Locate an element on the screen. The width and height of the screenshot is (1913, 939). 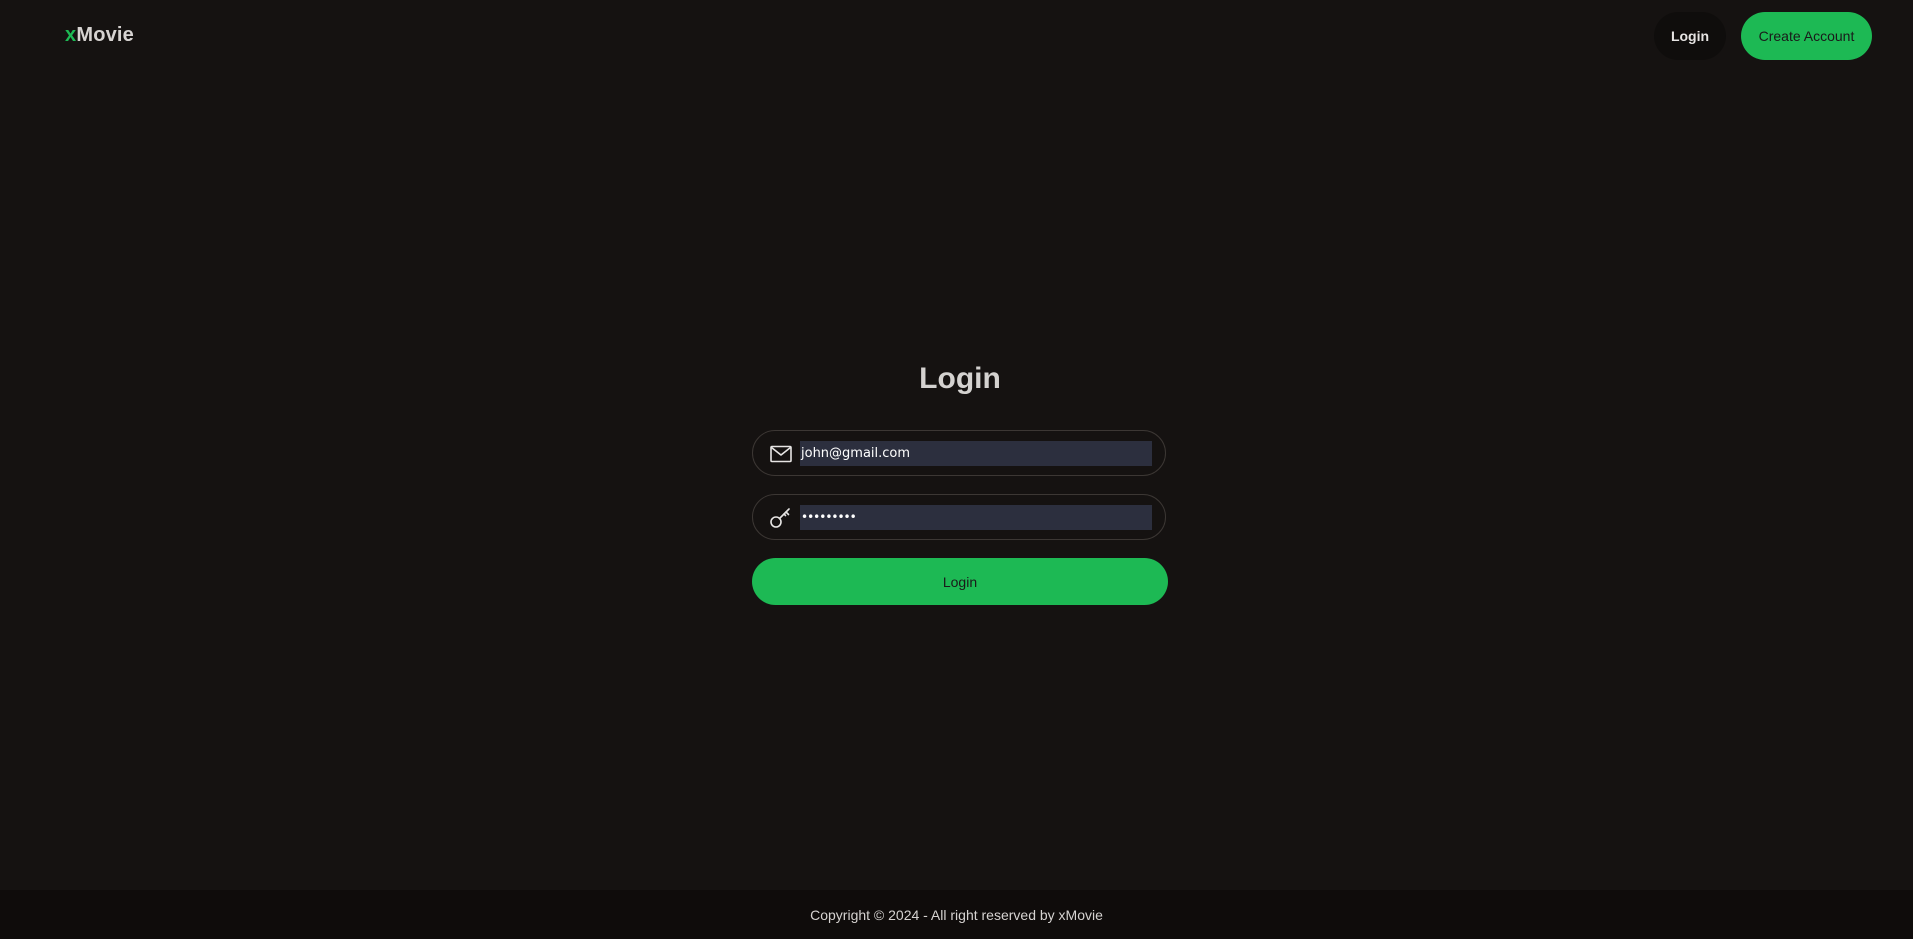
key-icon is located at coordinates (781, 518).